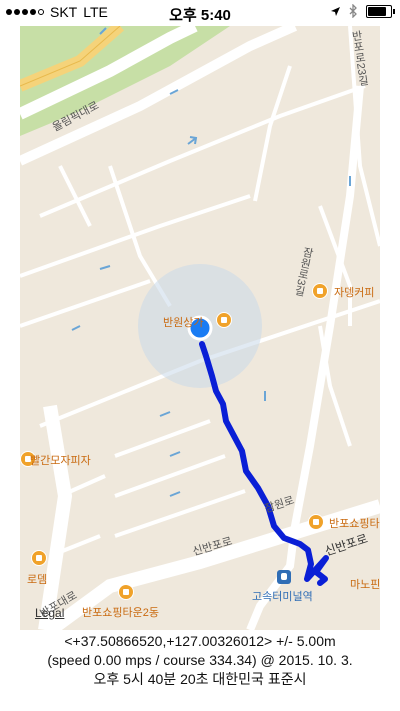 Image resolution: width=400 pixels, height=711 pixels. Describe the element at coordinates (200, 13) in the screenshot. I see `status-bar: SKT LTE 오후 5:40` at that location.